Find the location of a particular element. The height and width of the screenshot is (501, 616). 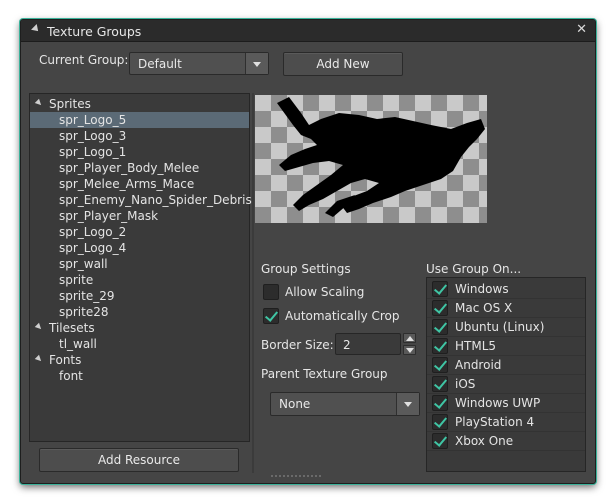

current-group-label: Current Group: is located at coordinates (84, 60).